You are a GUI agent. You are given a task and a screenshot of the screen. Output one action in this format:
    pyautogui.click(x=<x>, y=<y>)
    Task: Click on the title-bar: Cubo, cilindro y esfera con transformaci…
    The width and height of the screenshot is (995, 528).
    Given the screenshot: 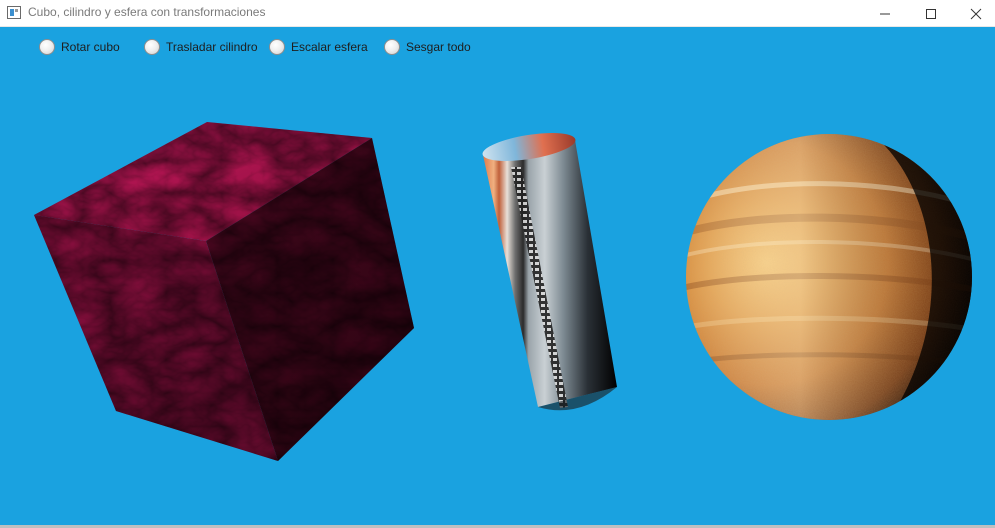 What is the action you would take?
    pyautogui.click(x=497, y=13)
    